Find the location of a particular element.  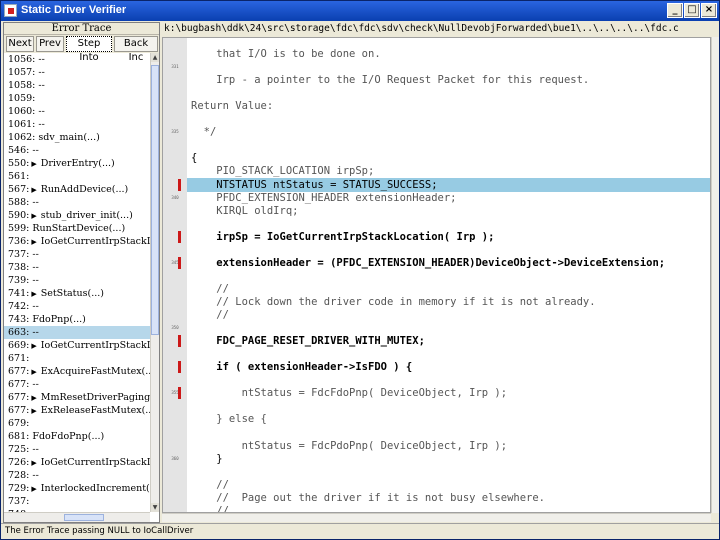

trace-horizontal-scrollbar is located at coordinates (77, 517).